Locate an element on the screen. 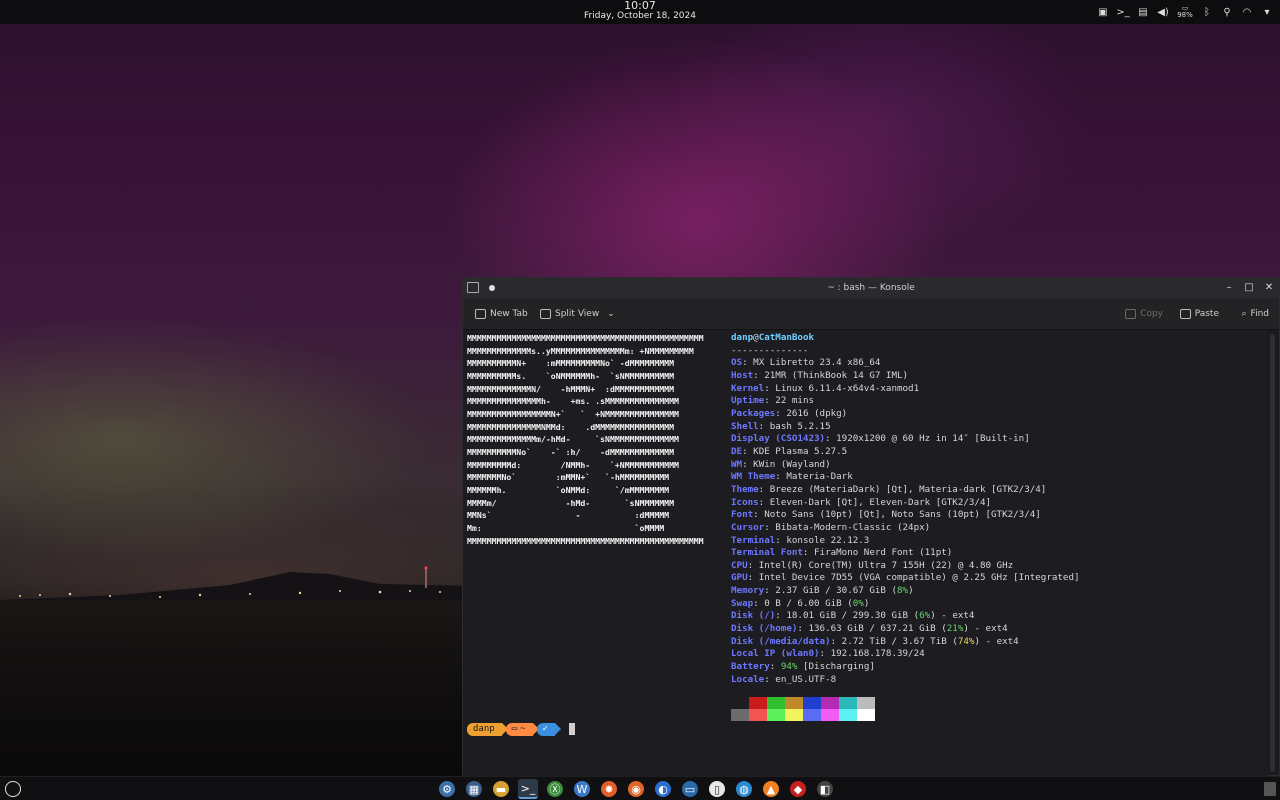 Image resolution: width=1280 pixels, height=800 pixels. find-button: ⌕ Find is located at coordinates (1256, 314).